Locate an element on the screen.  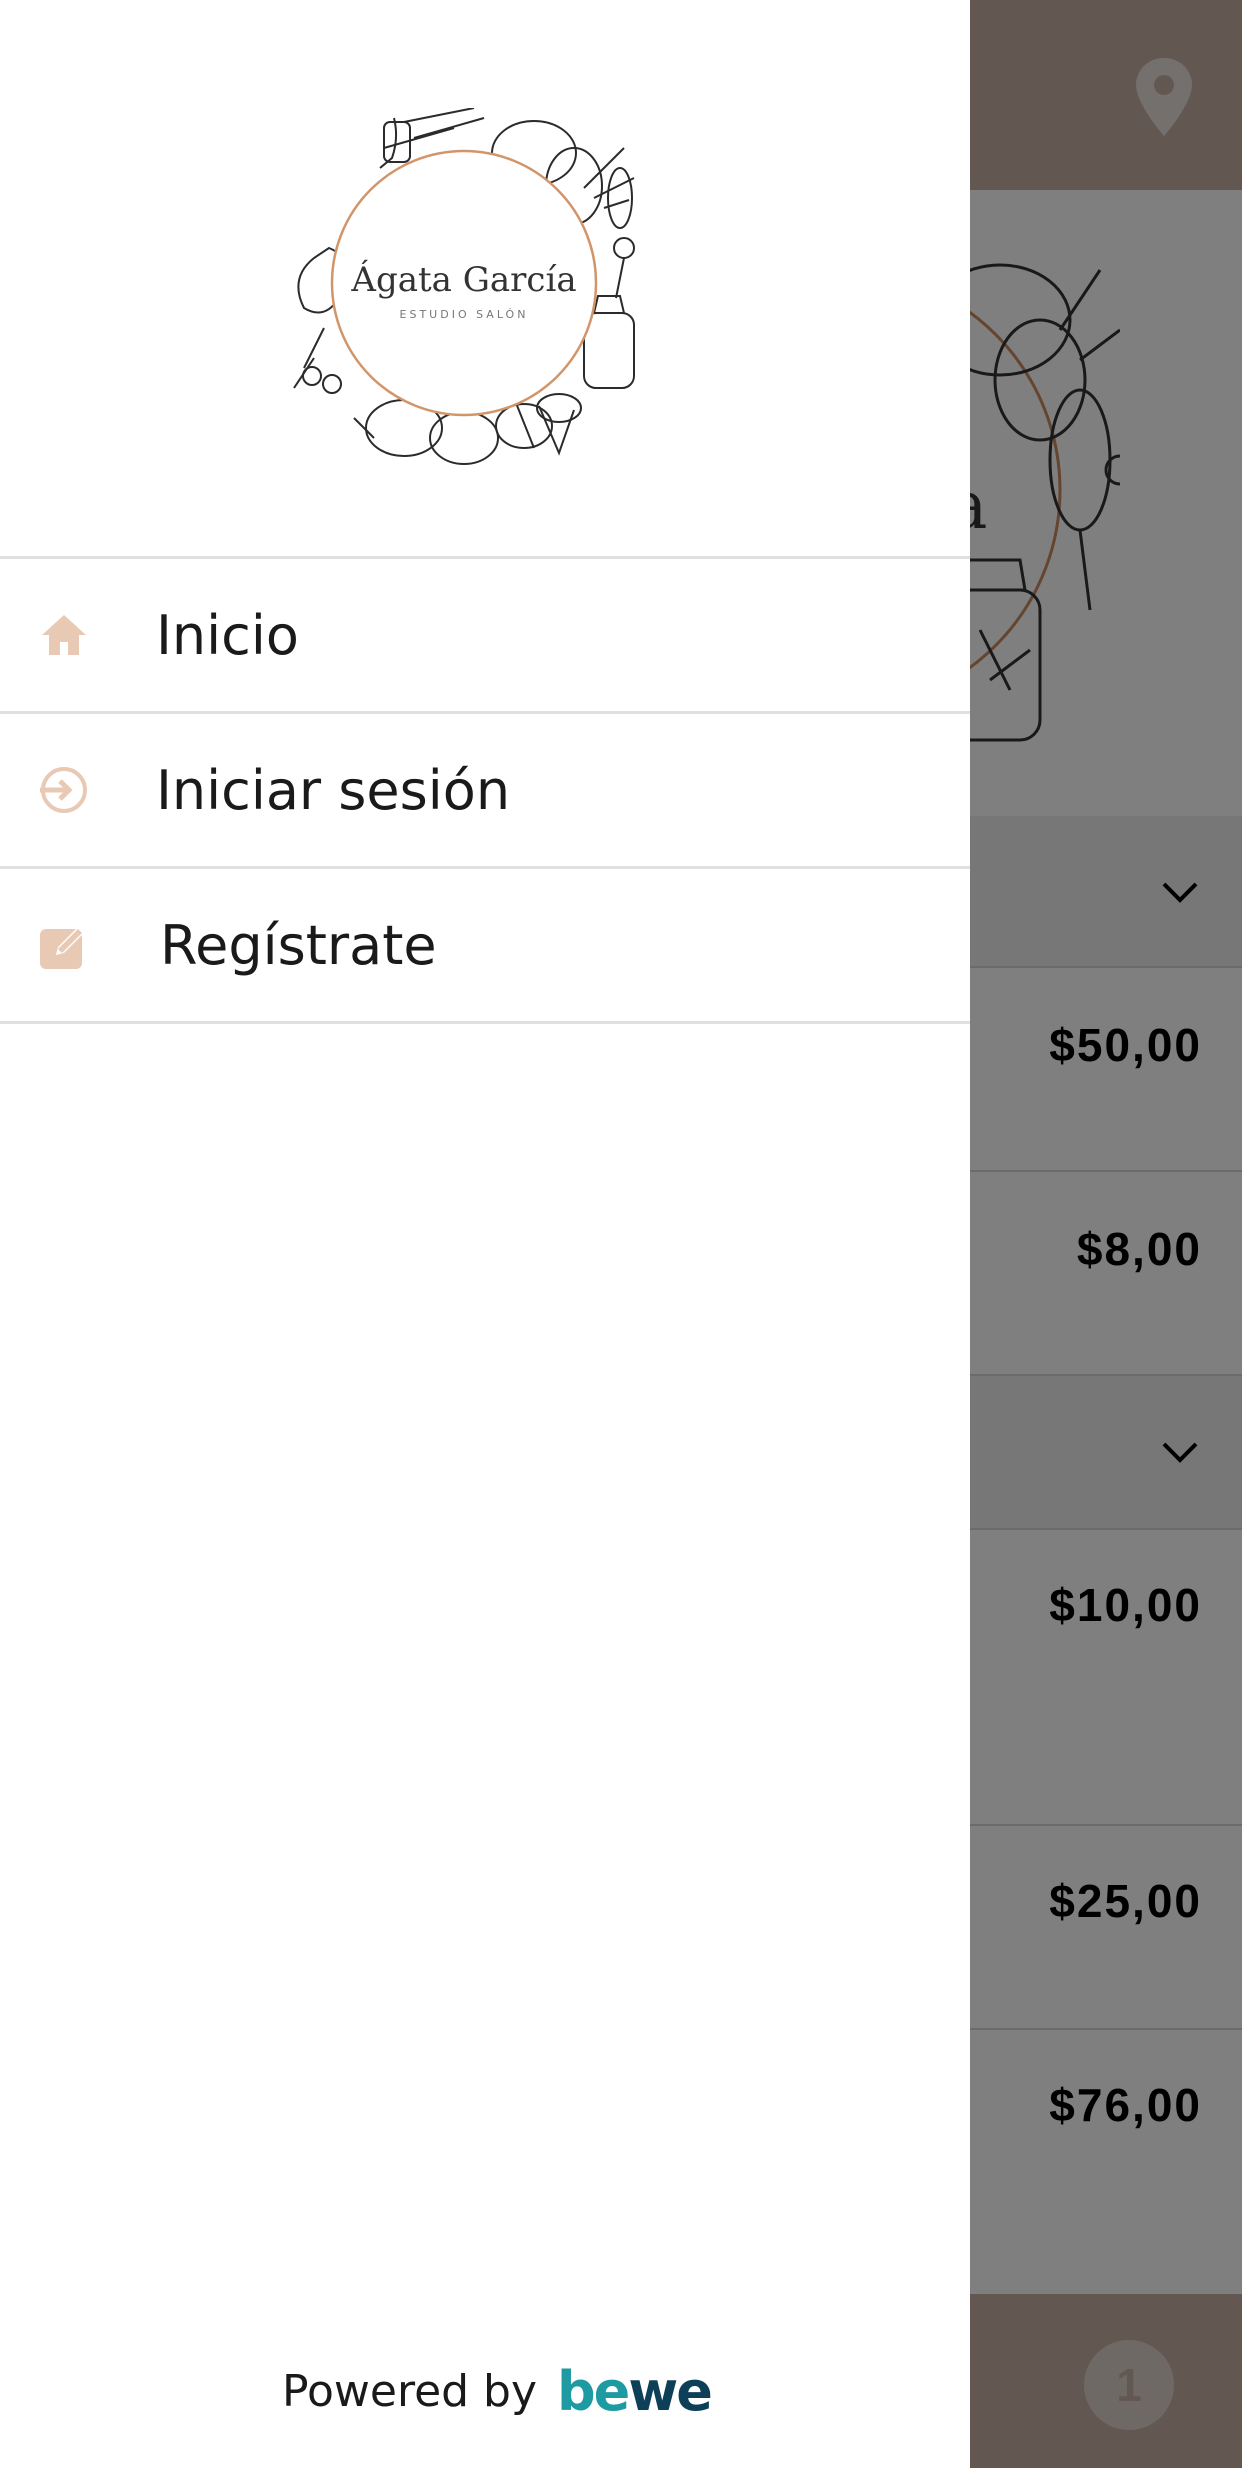
drawer-menu: Inicio Iniciar sesión Regístrate is located at coordinates (485, 790).